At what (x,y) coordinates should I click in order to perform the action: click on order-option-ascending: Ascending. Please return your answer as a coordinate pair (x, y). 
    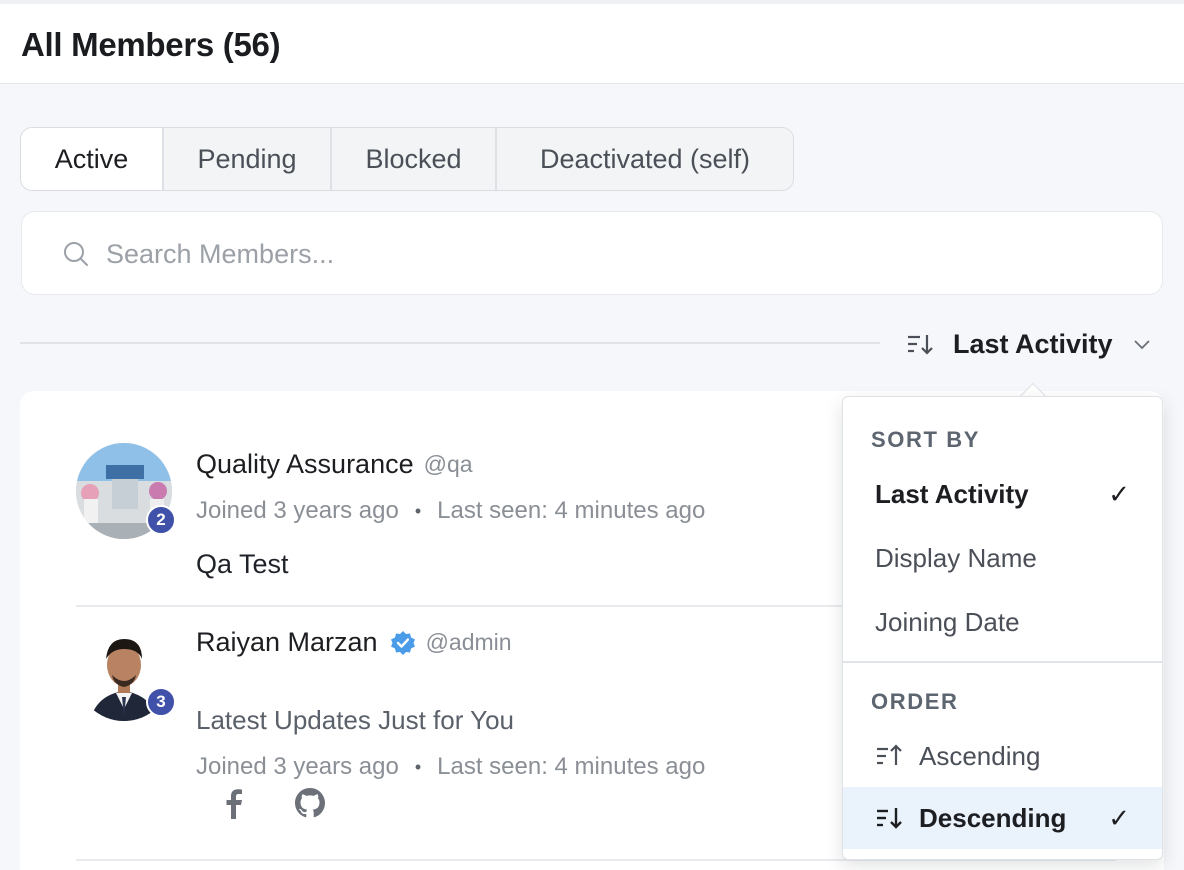
    Looking at the image, I should click on (1002, 756).